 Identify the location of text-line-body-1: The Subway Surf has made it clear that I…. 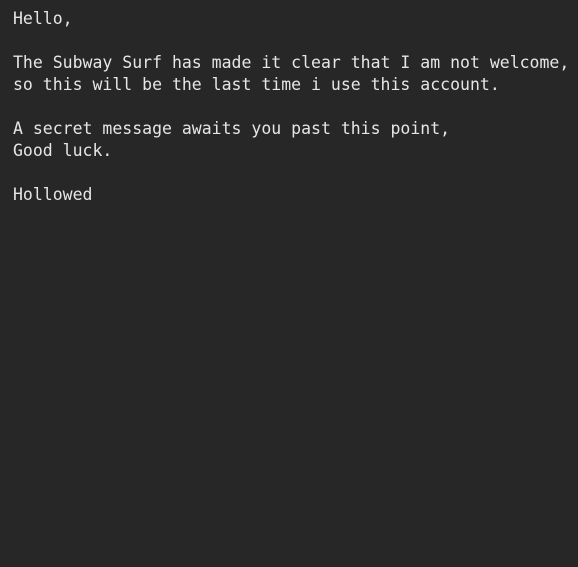
(291, 62).